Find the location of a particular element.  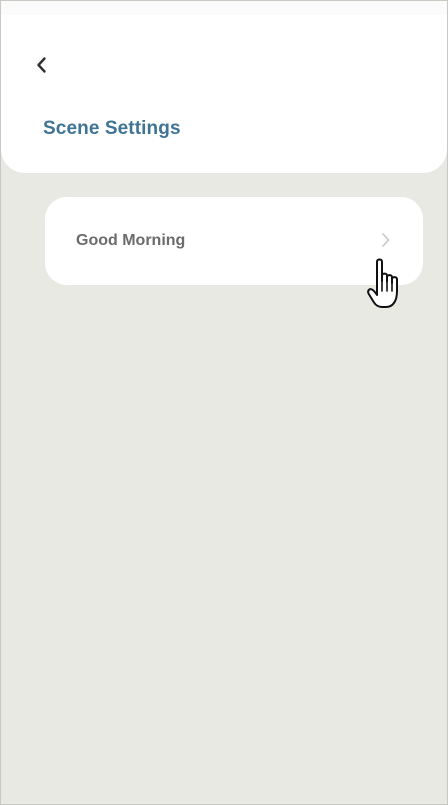

scene-item-good-morning: Good Morning is located at coordinates (234, 241).